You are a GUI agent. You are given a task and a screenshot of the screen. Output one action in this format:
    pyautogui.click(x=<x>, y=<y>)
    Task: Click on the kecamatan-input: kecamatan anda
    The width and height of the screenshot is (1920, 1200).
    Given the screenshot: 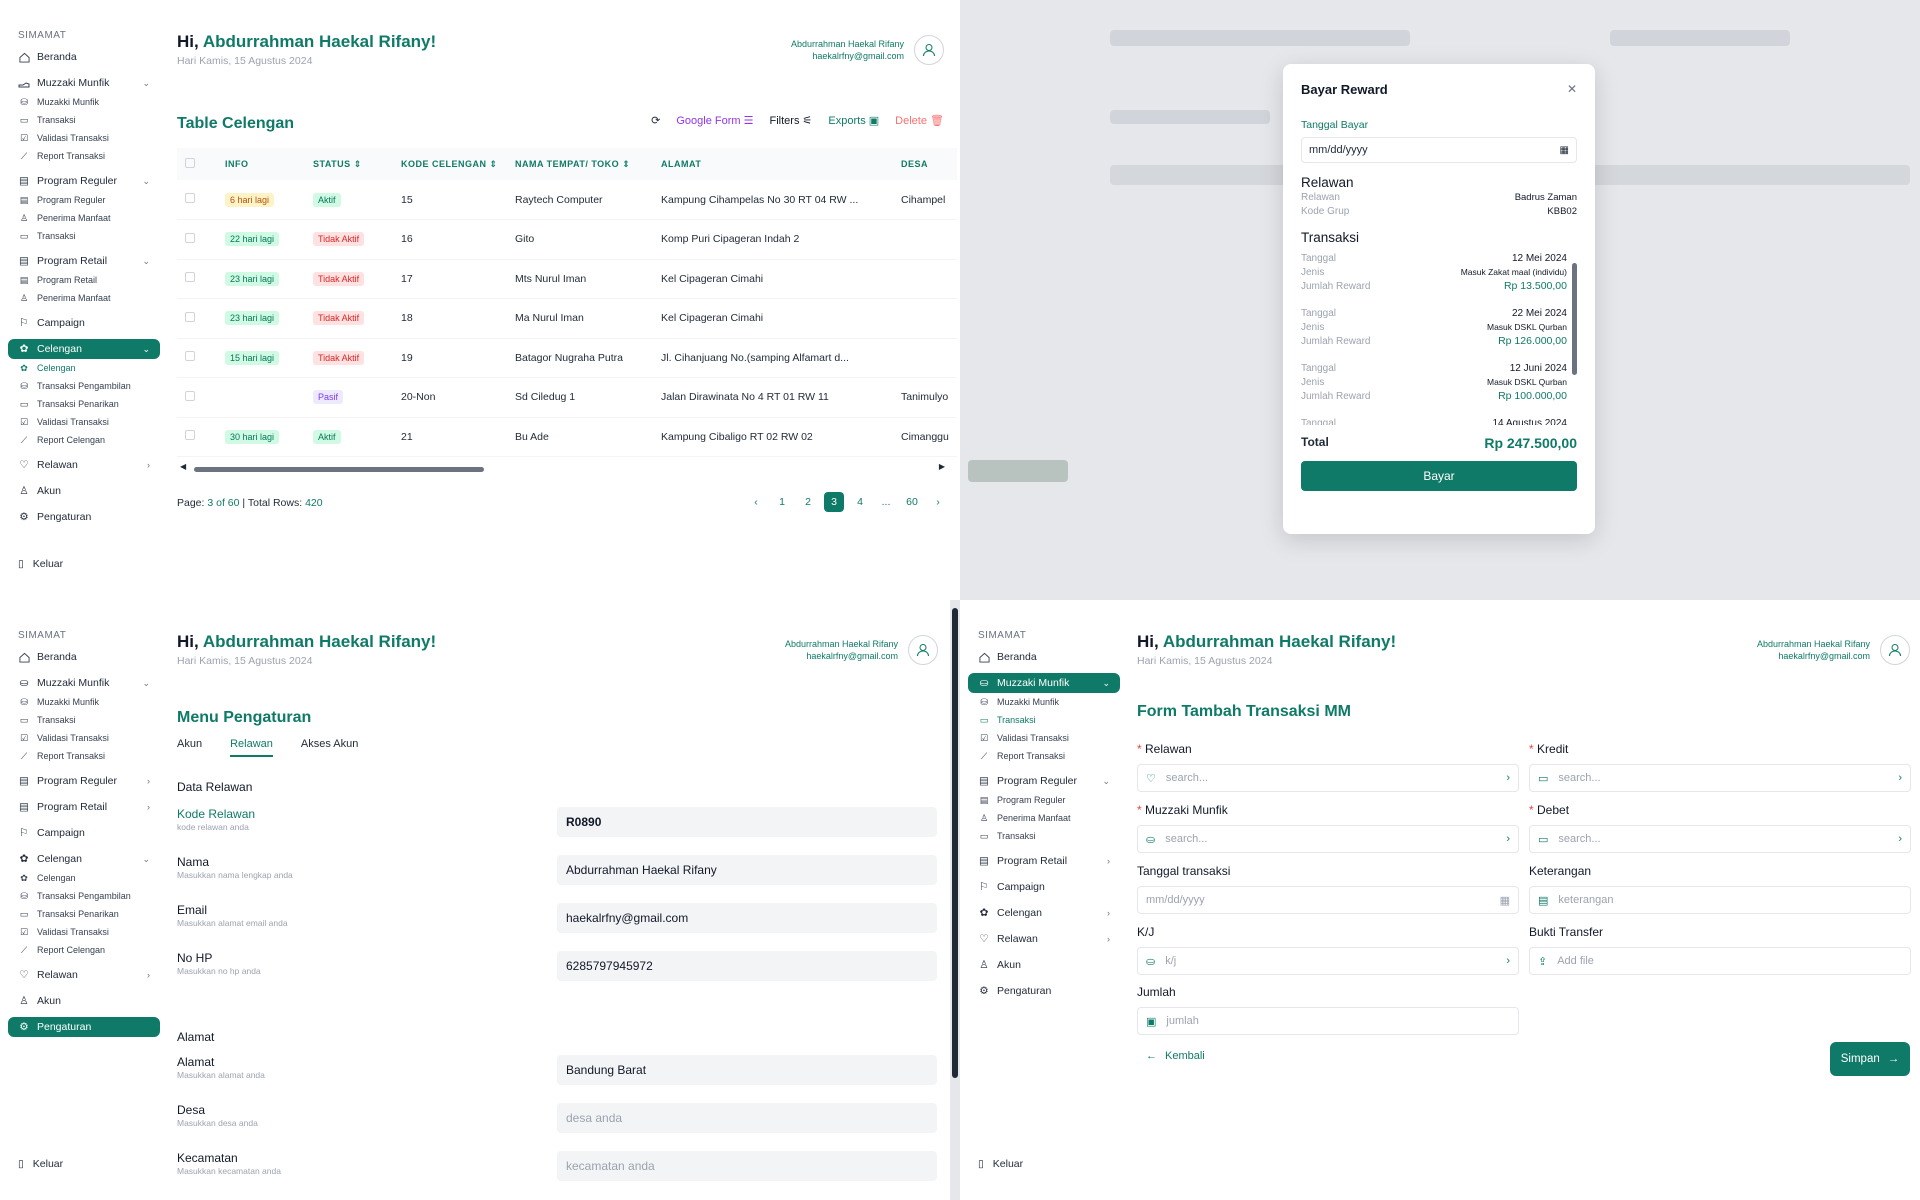 What is the action you would take?
    pyautogui.click(x=747, y=1166)
    